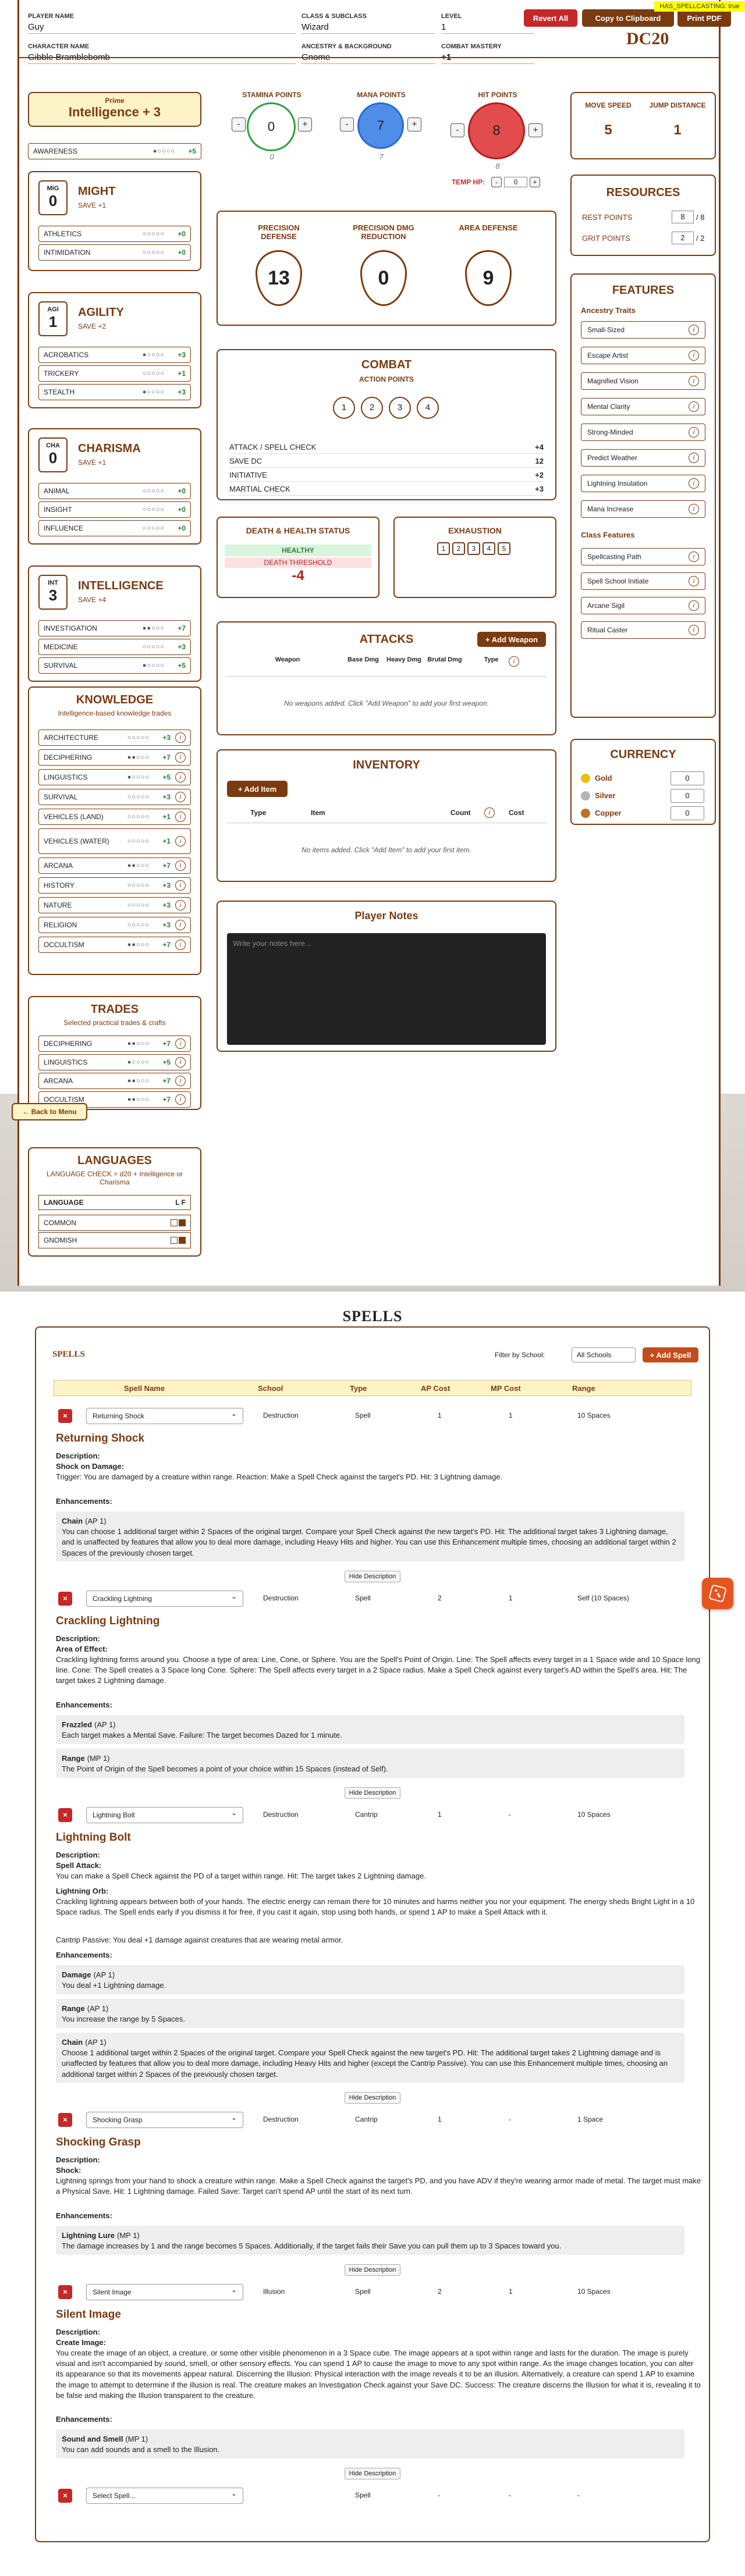 Image resolution: width=745 pixels, height=2576 pixels. I want to click on copy-clipboard-button: Copy to Clipboard, so click(628, 18).